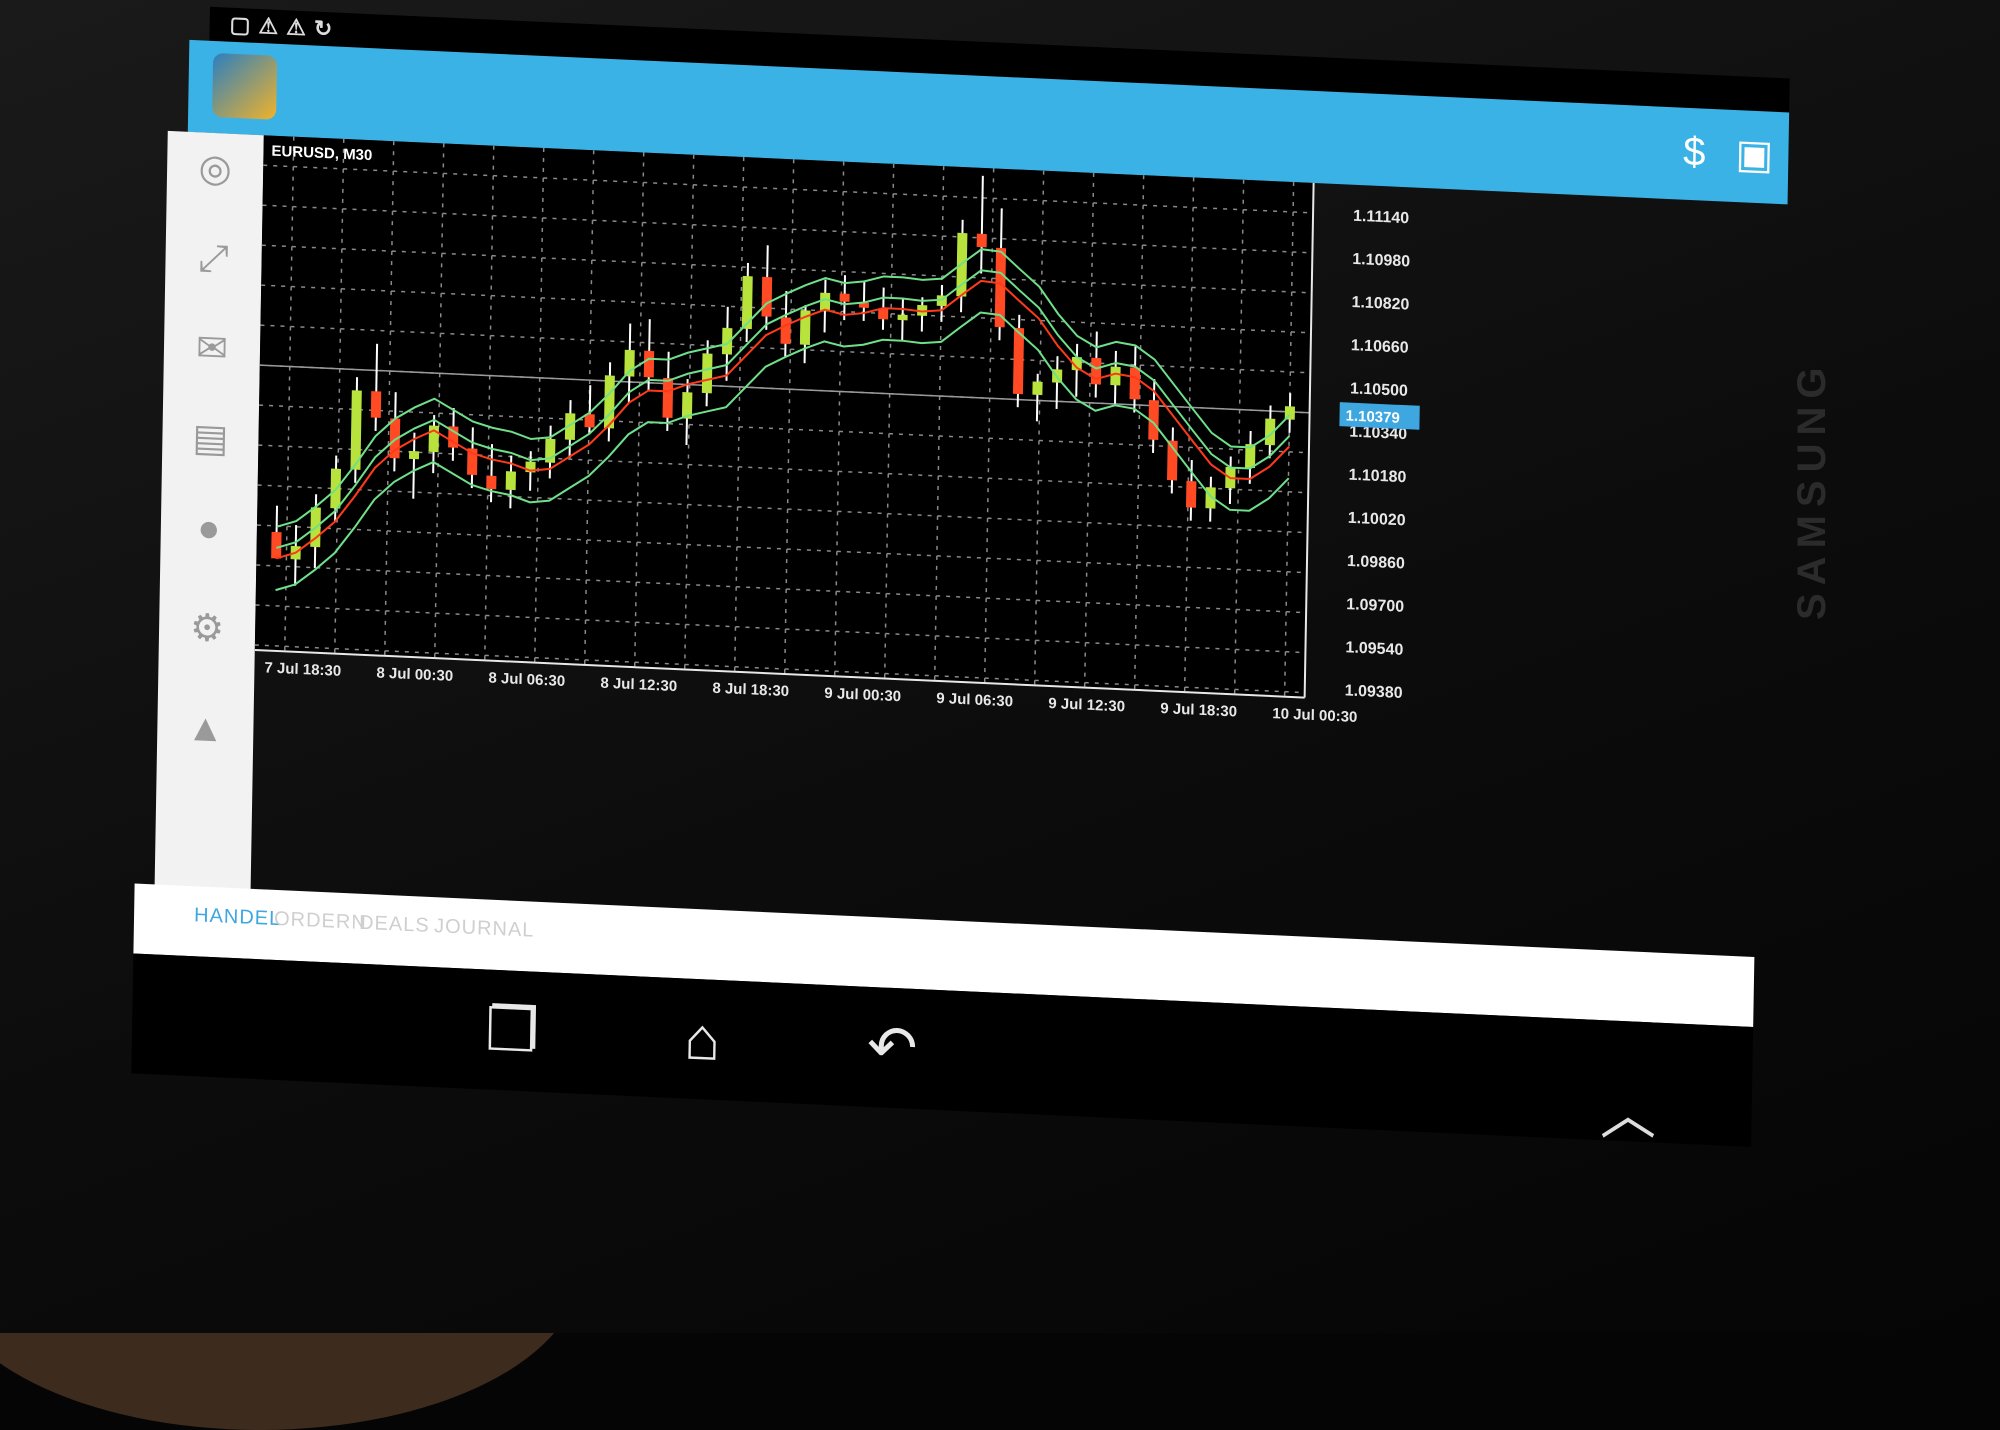 The height and width of the screenshot is (1430, 2000). Describe the element at coordinates (207, 629) in the screenshot. I see `settings-icon: ⚙` at that location.